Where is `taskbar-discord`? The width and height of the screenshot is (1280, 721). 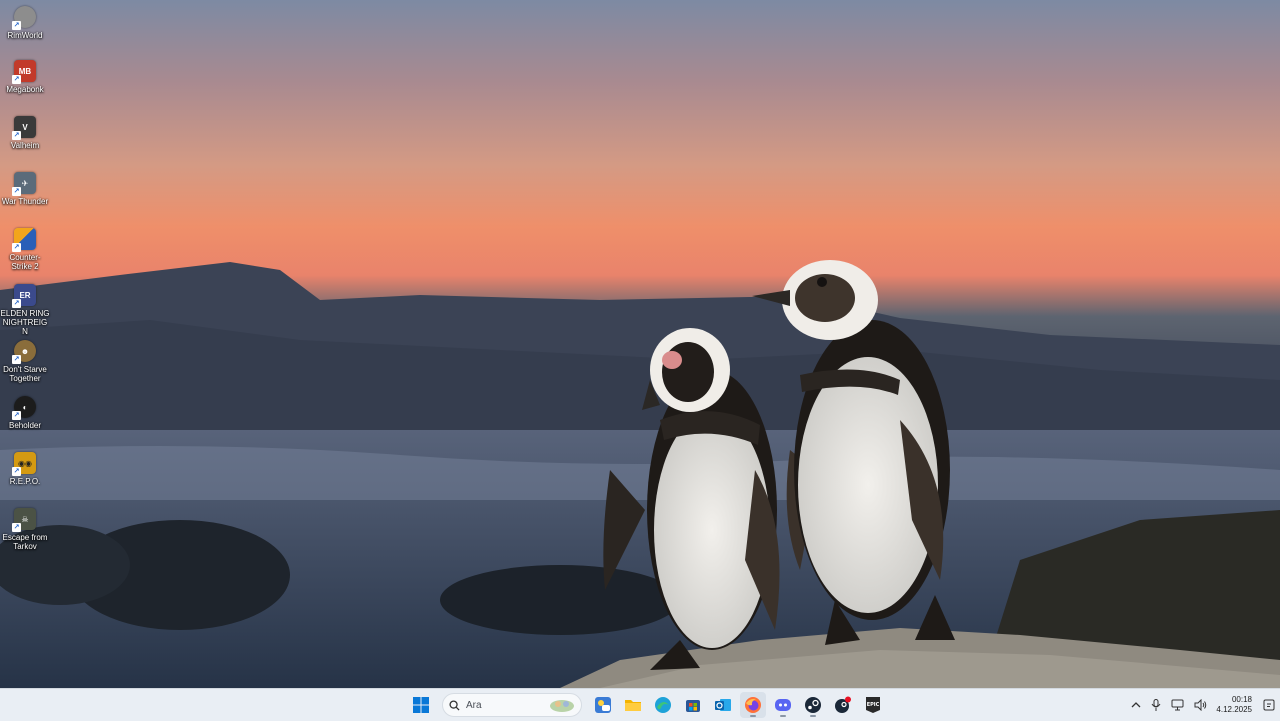
taskbar-discord is located at coordinates (783, 705).